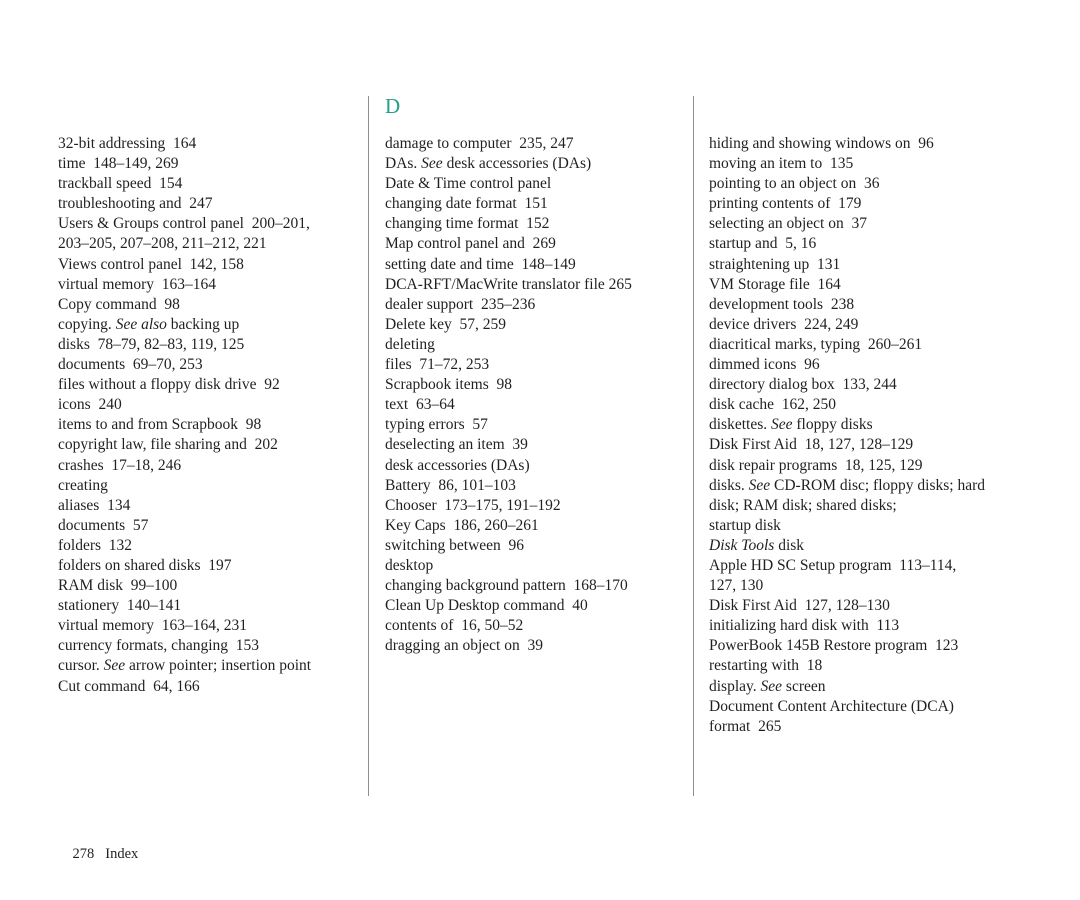 The image size is (1080, 900). Describe the element at coordinates (535, 425) in the screenshot. I see `index-entry: typing errors 57` at that location.